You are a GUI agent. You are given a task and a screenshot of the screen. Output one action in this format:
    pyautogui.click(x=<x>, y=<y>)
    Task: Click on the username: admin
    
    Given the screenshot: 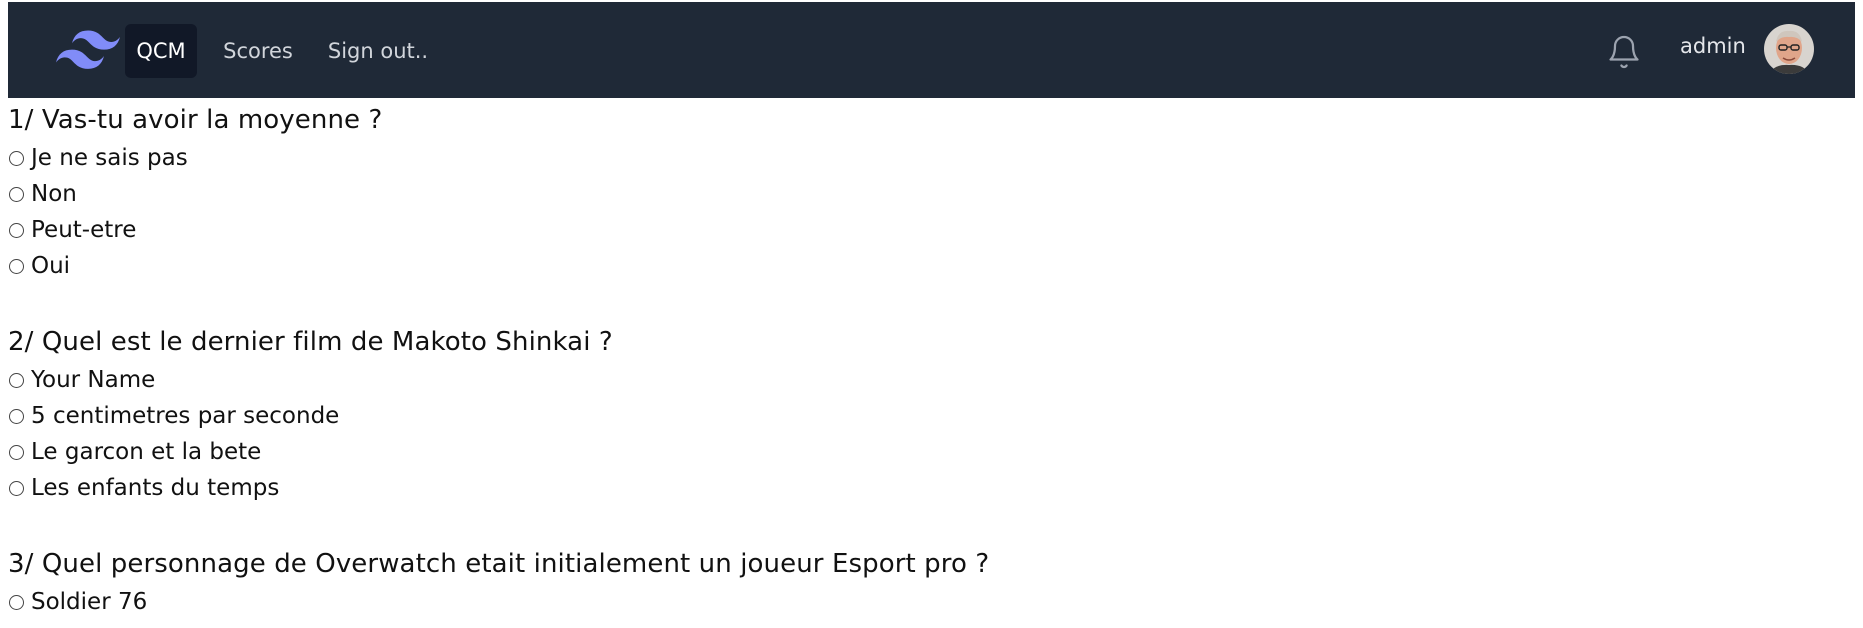 What is the action you would take?
    pyautogui.click(x=1713, y=46)
    